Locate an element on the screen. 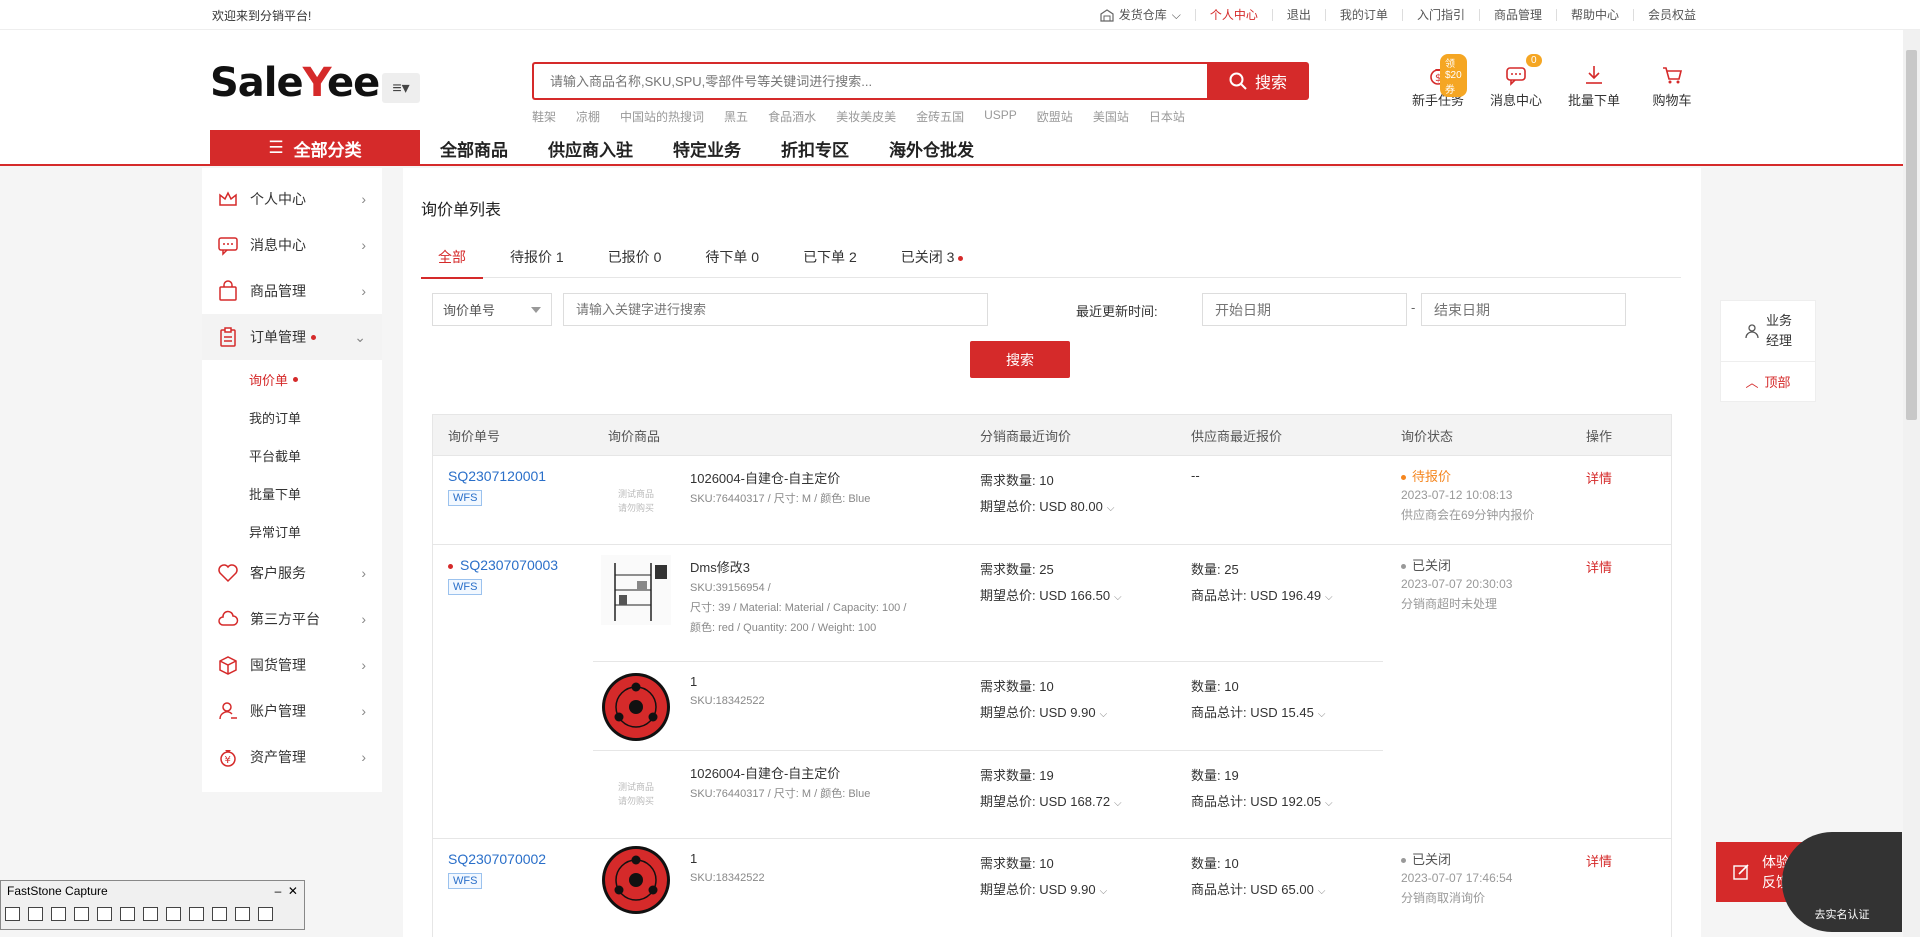 The height and width of the screenshot is (937, 1920). capture-rect-icon is located at coordinates (81, 914).